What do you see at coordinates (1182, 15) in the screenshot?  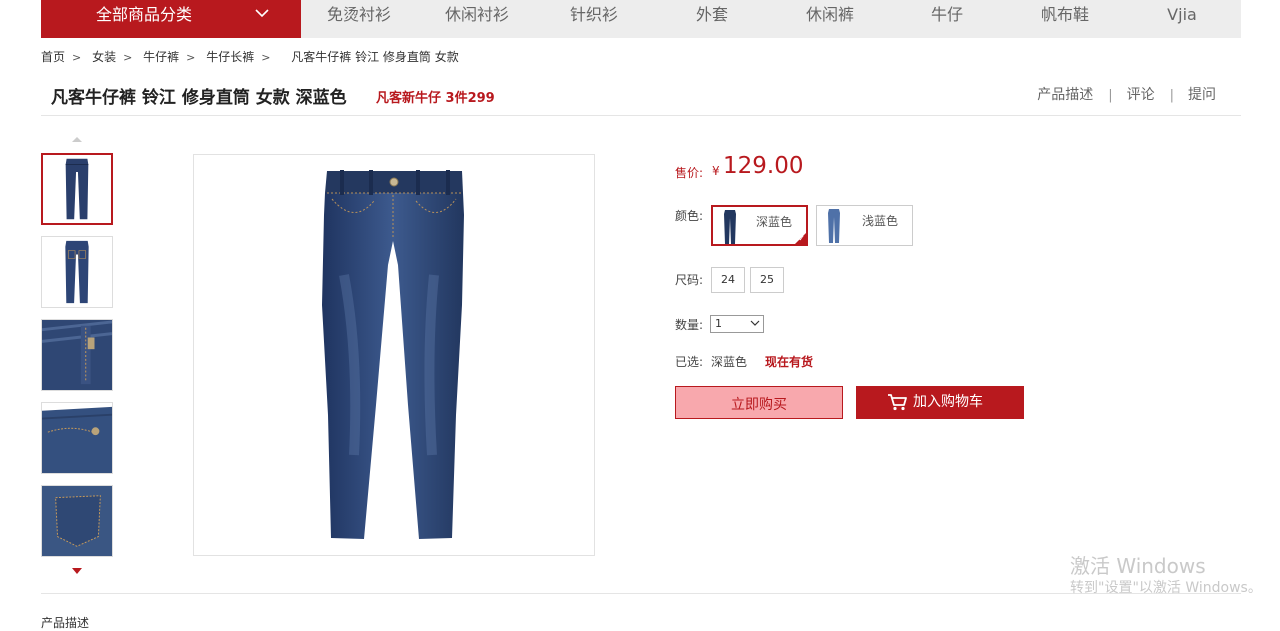 I see `nav-item-vjia: Vjia` at bounding box center [1182, 15].